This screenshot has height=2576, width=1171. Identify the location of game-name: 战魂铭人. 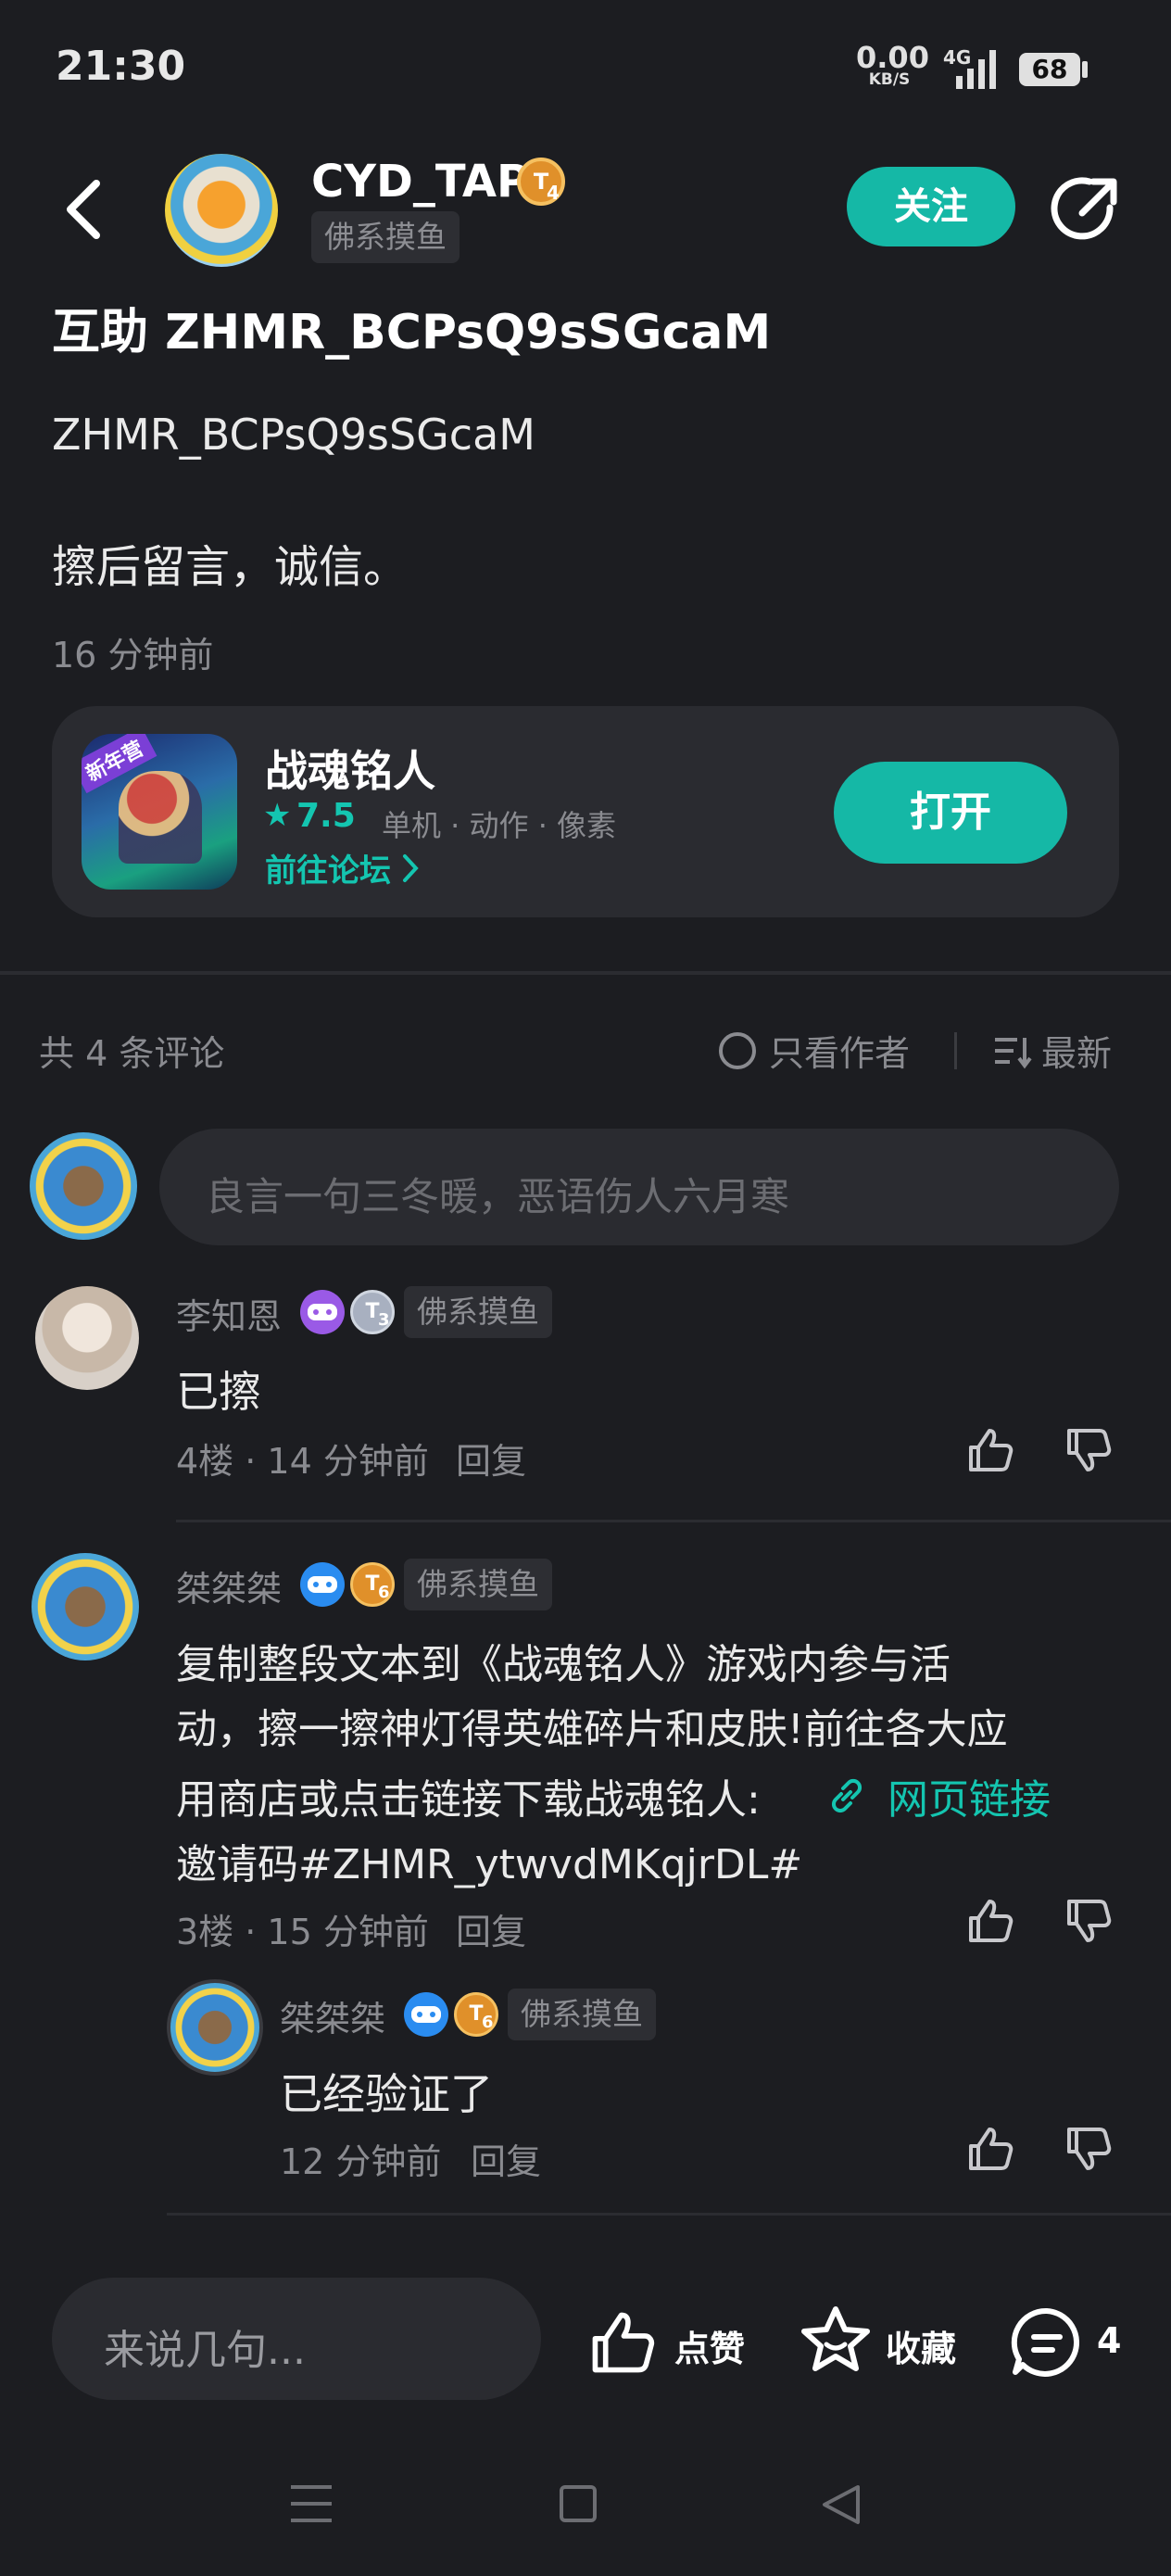
(350, 769).